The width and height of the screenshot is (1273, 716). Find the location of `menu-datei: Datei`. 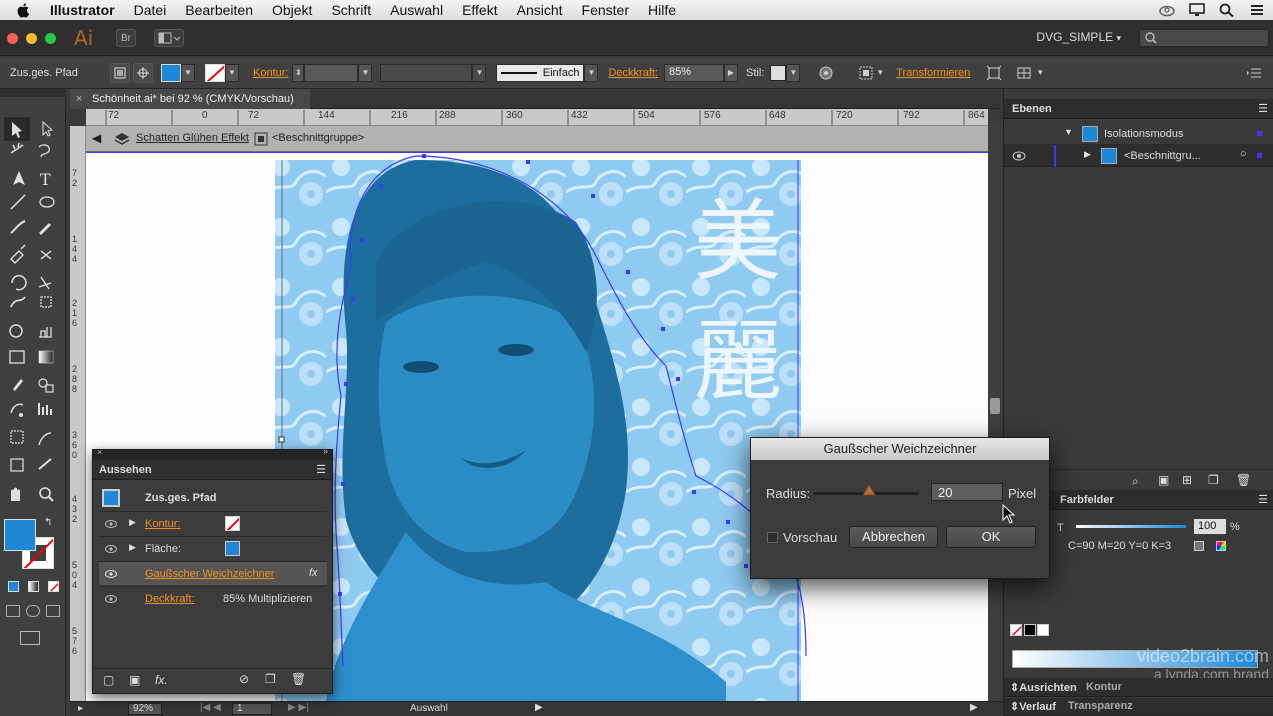

menu-datei: Datei is located at coordinates (150, 10).